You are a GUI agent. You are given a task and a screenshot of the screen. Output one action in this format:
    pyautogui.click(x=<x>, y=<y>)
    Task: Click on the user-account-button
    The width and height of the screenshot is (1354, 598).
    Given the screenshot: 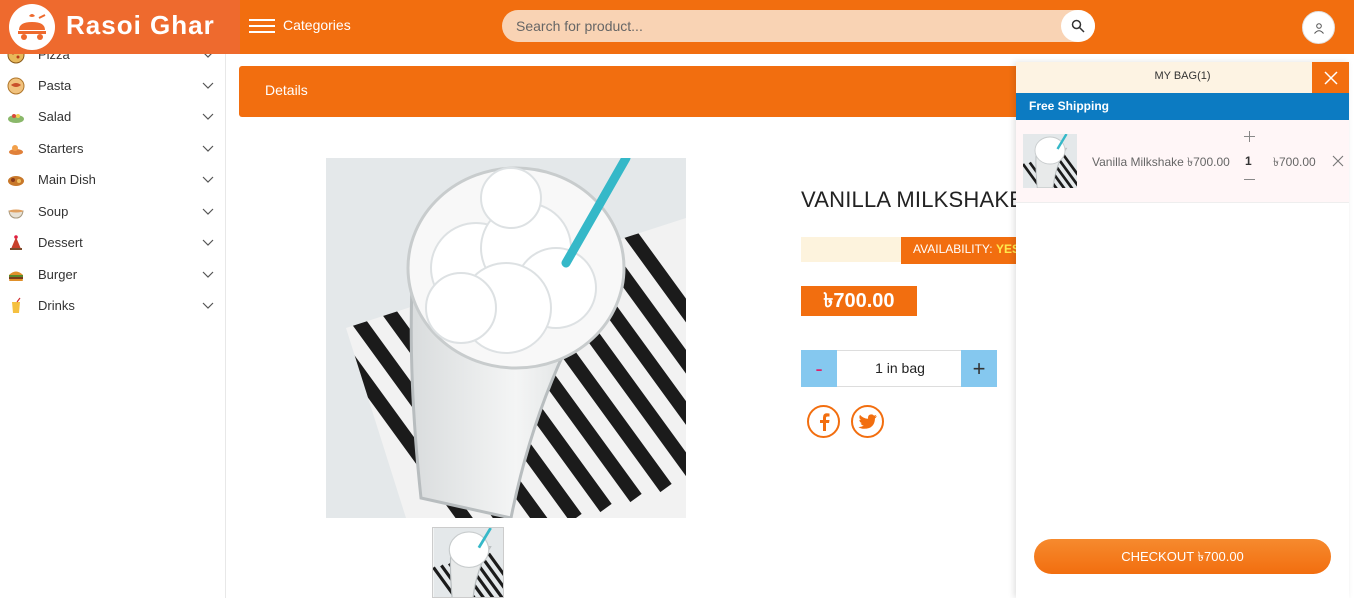 What is the action you would take?
    pyautogui.click(x=1318, y=27)
    